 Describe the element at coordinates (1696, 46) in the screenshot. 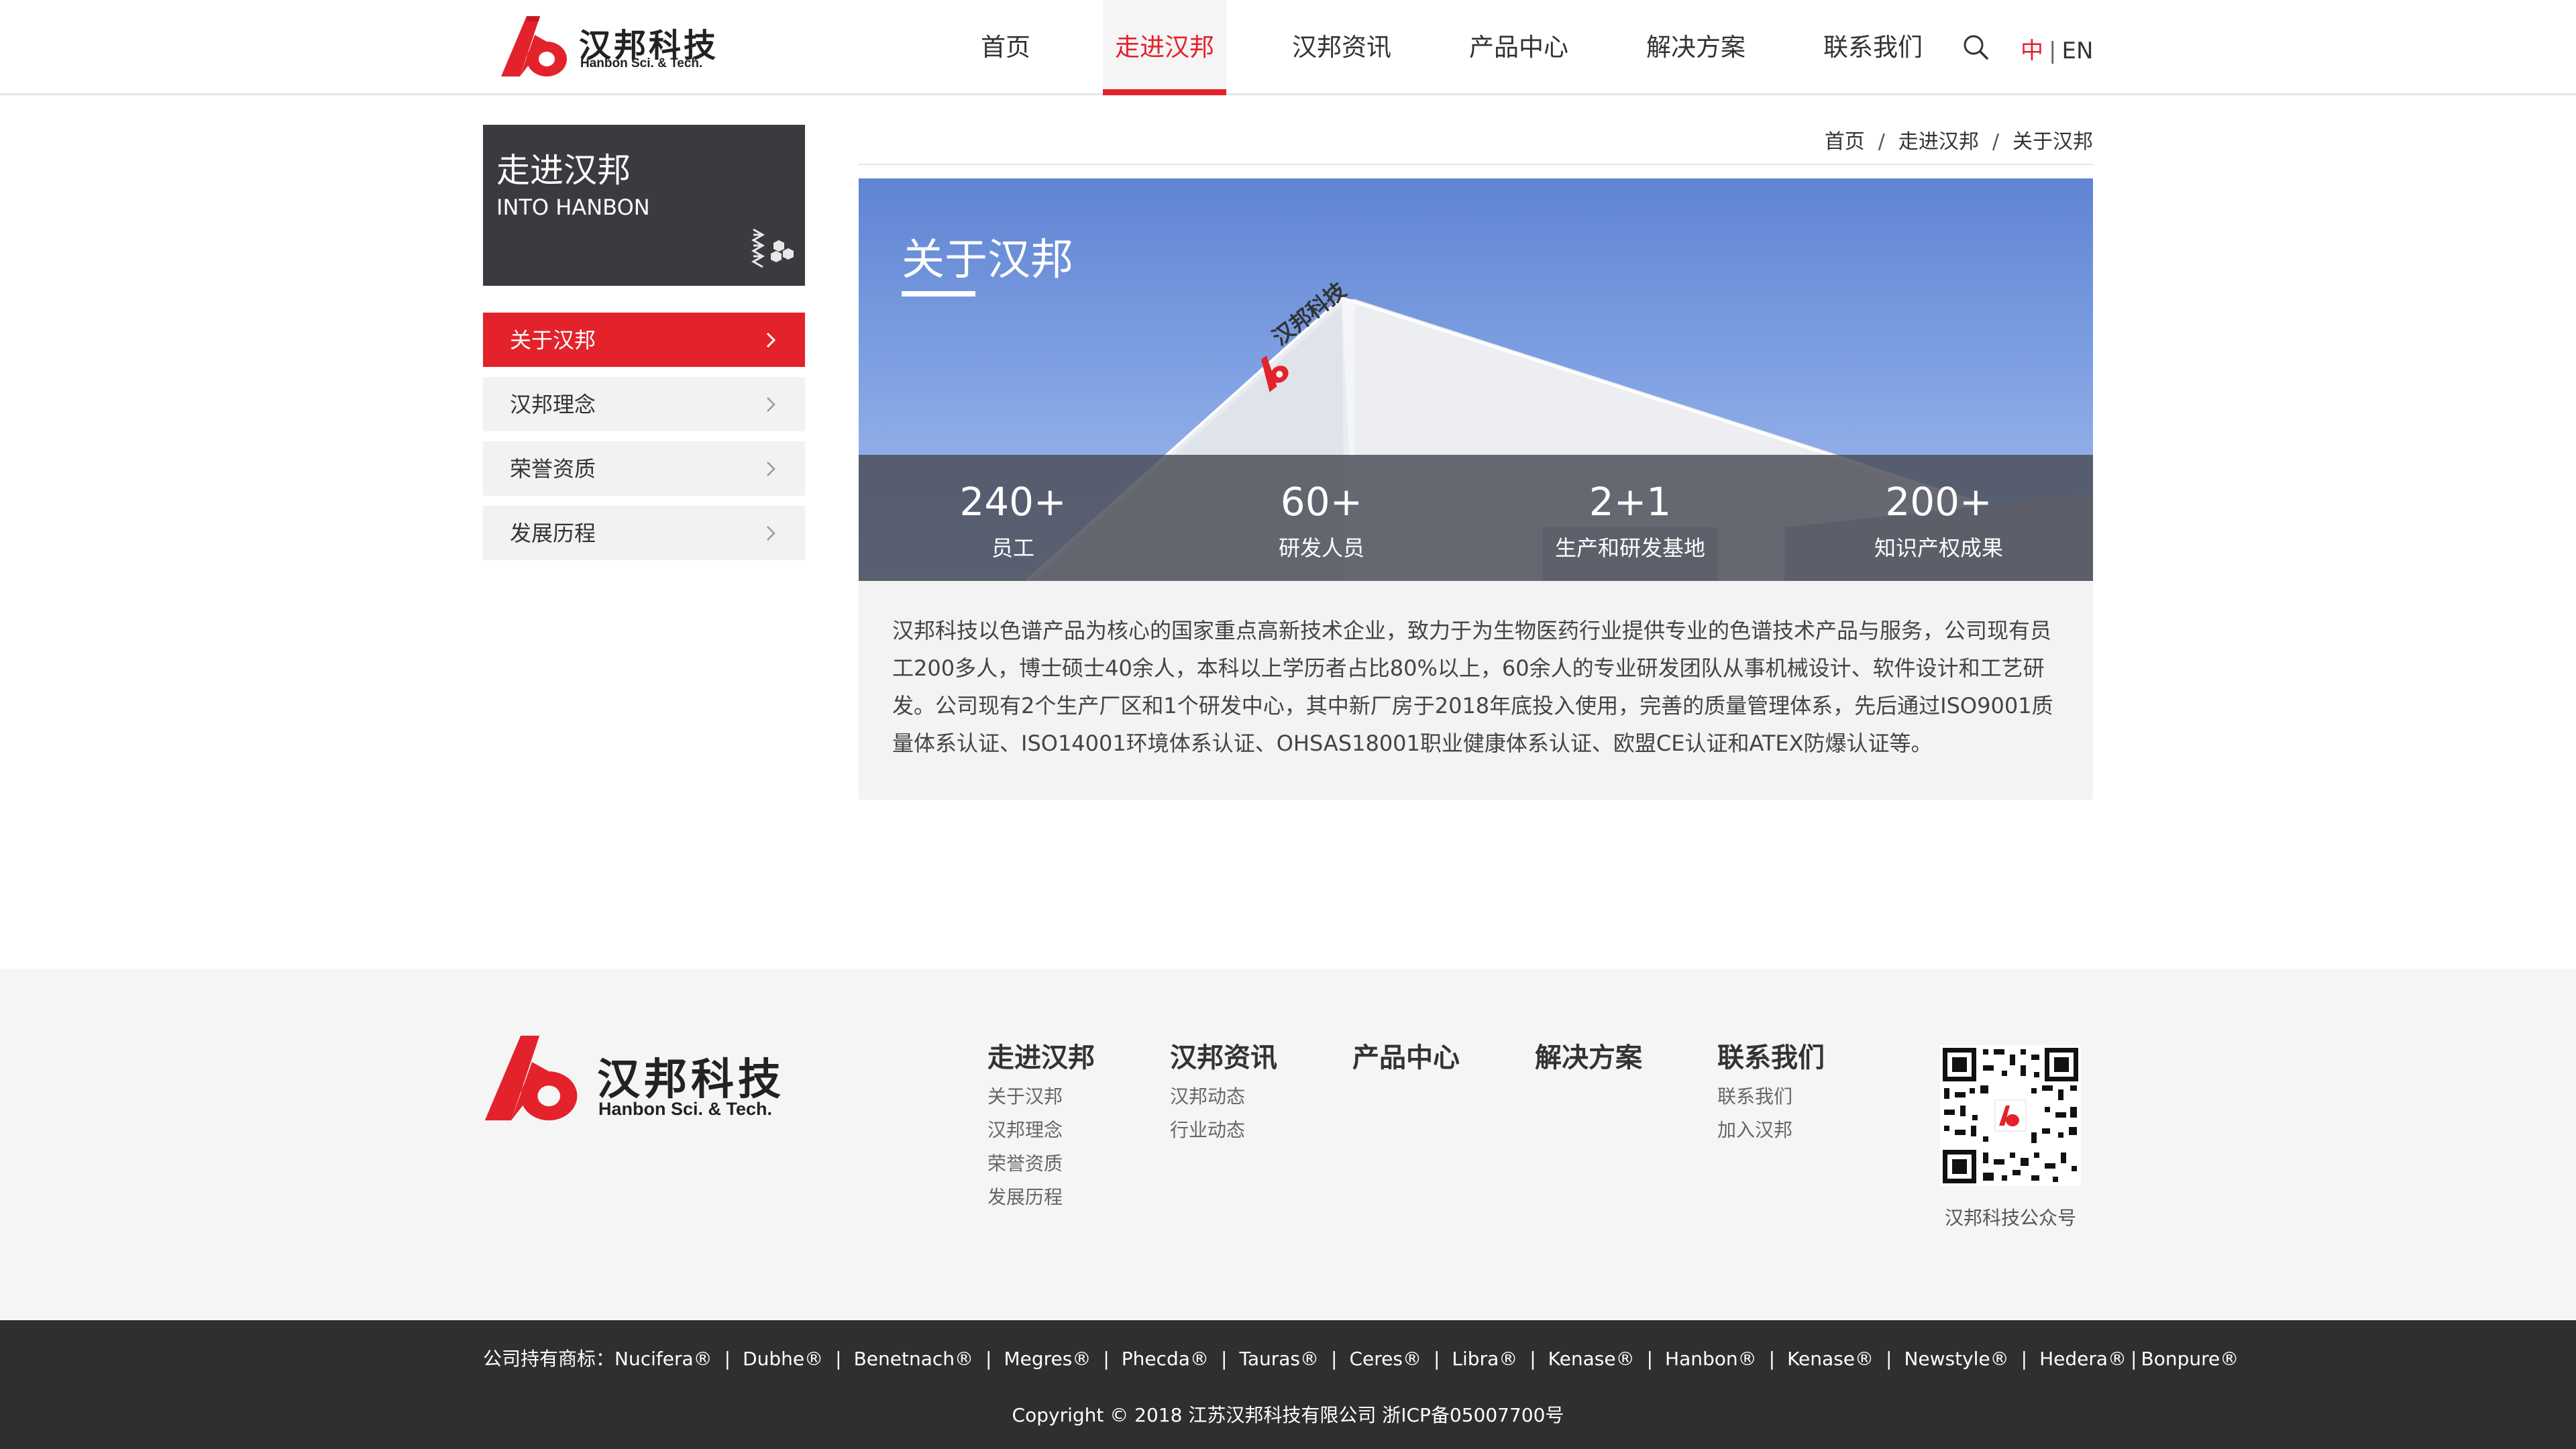

I see `nav-solutions: 解决方案` at that location.